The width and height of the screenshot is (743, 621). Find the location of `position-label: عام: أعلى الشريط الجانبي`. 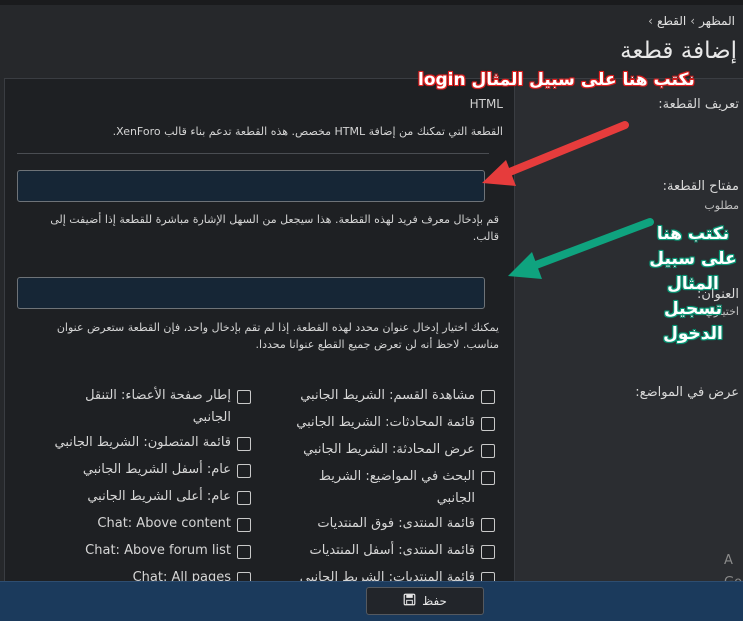

position-label: عام: أعلى الشريط الجانبي is located at coordinates (159, 496).